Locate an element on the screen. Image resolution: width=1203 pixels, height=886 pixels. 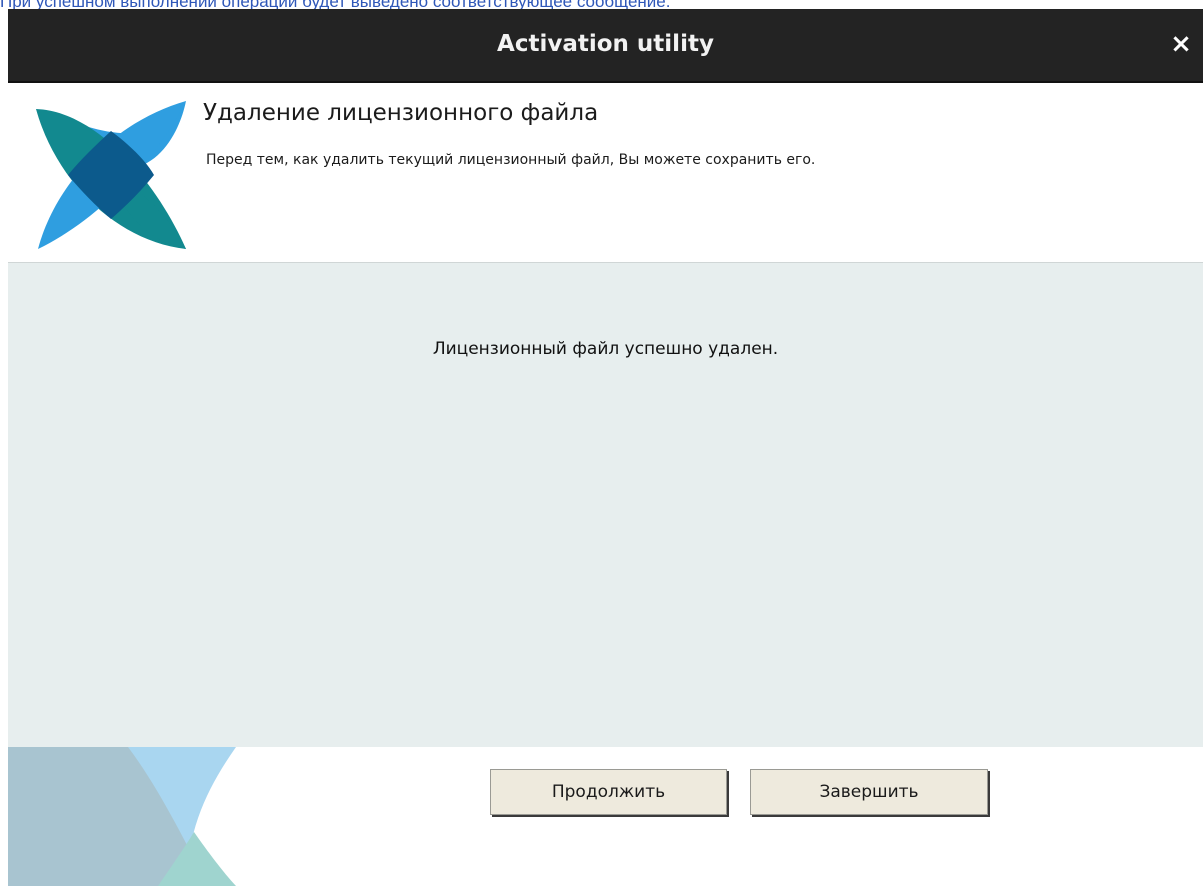
window-title: Activation utility is located at coordinates (605, 44).